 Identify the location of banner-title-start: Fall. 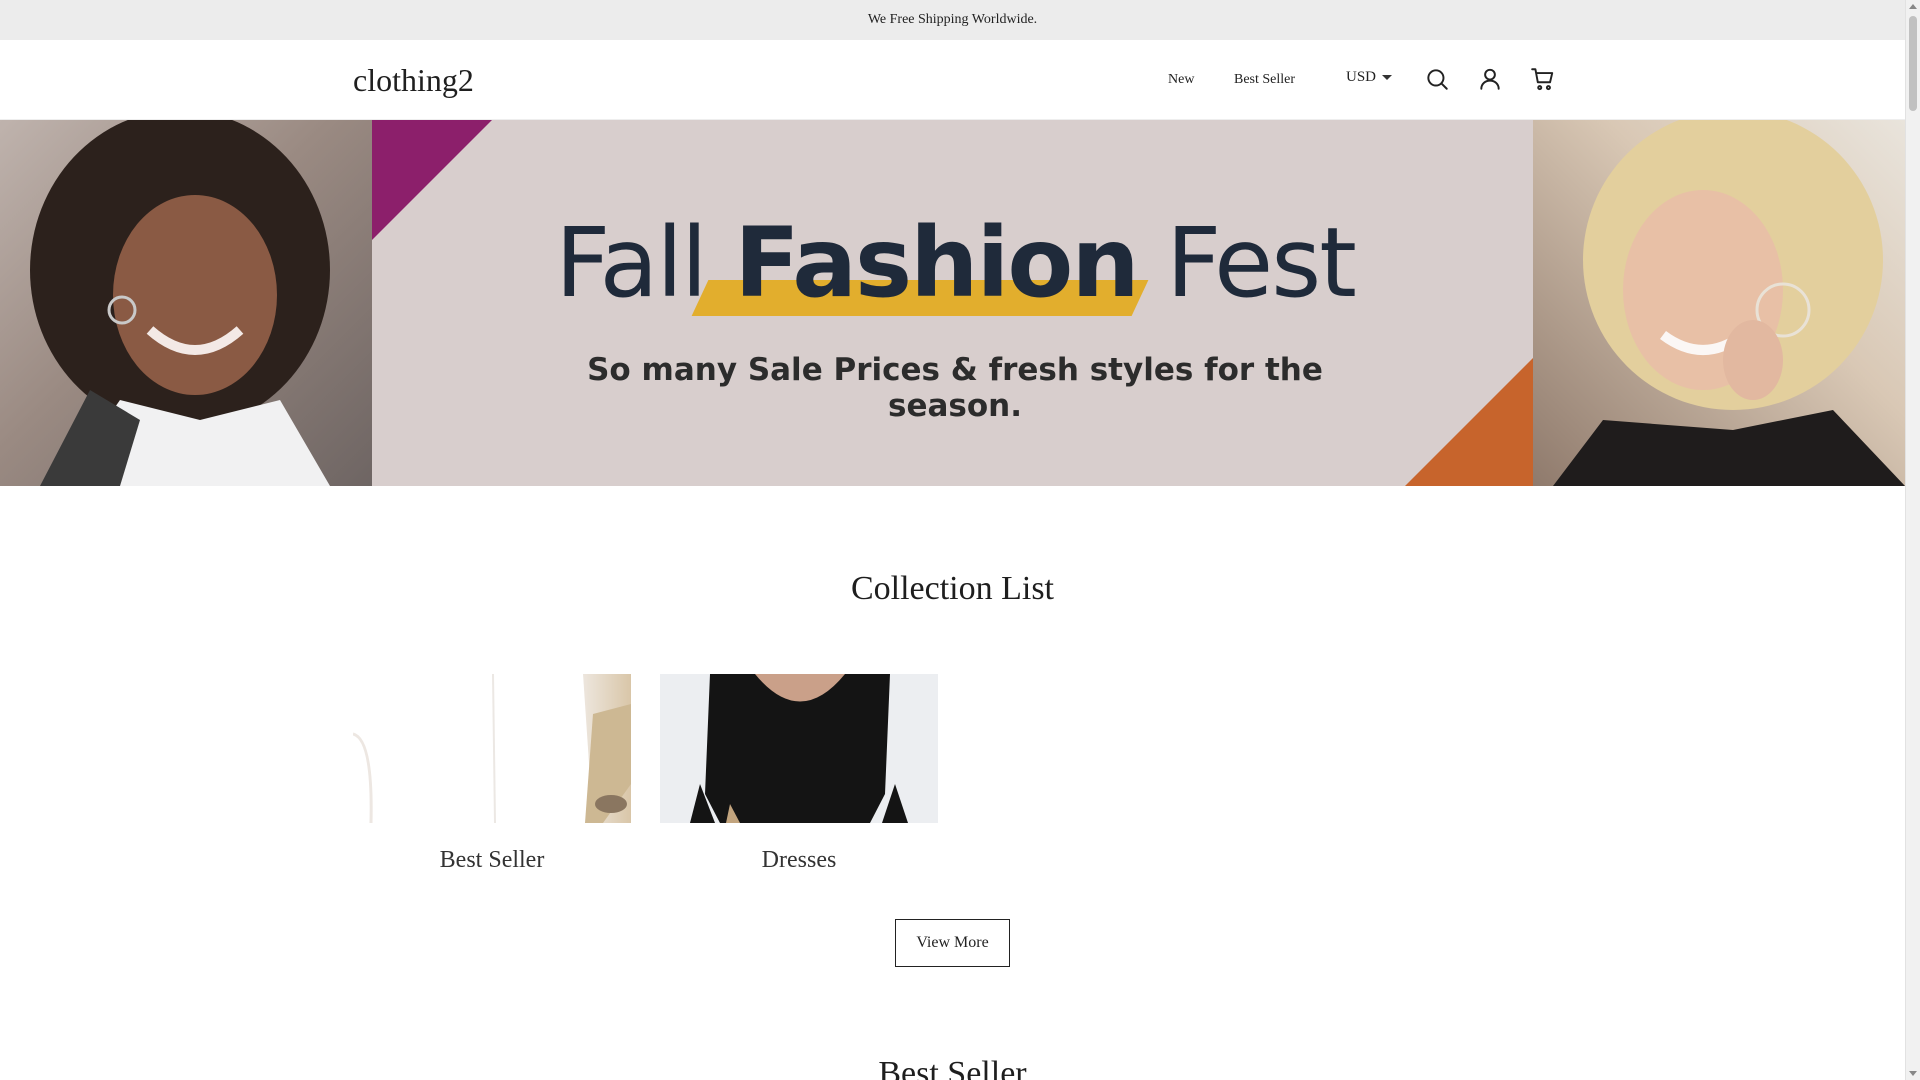
(645, 263).